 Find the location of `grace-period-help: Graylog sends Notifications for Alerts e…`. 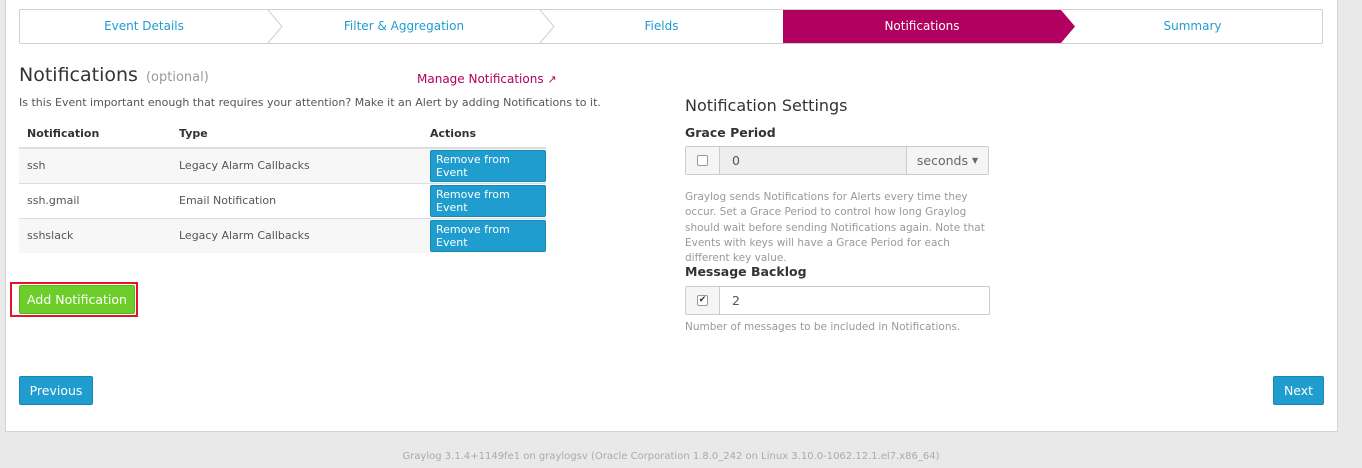

grace-period-help: Graylog sends Notifications for Alerts e… is located at coordinates (835, 228).